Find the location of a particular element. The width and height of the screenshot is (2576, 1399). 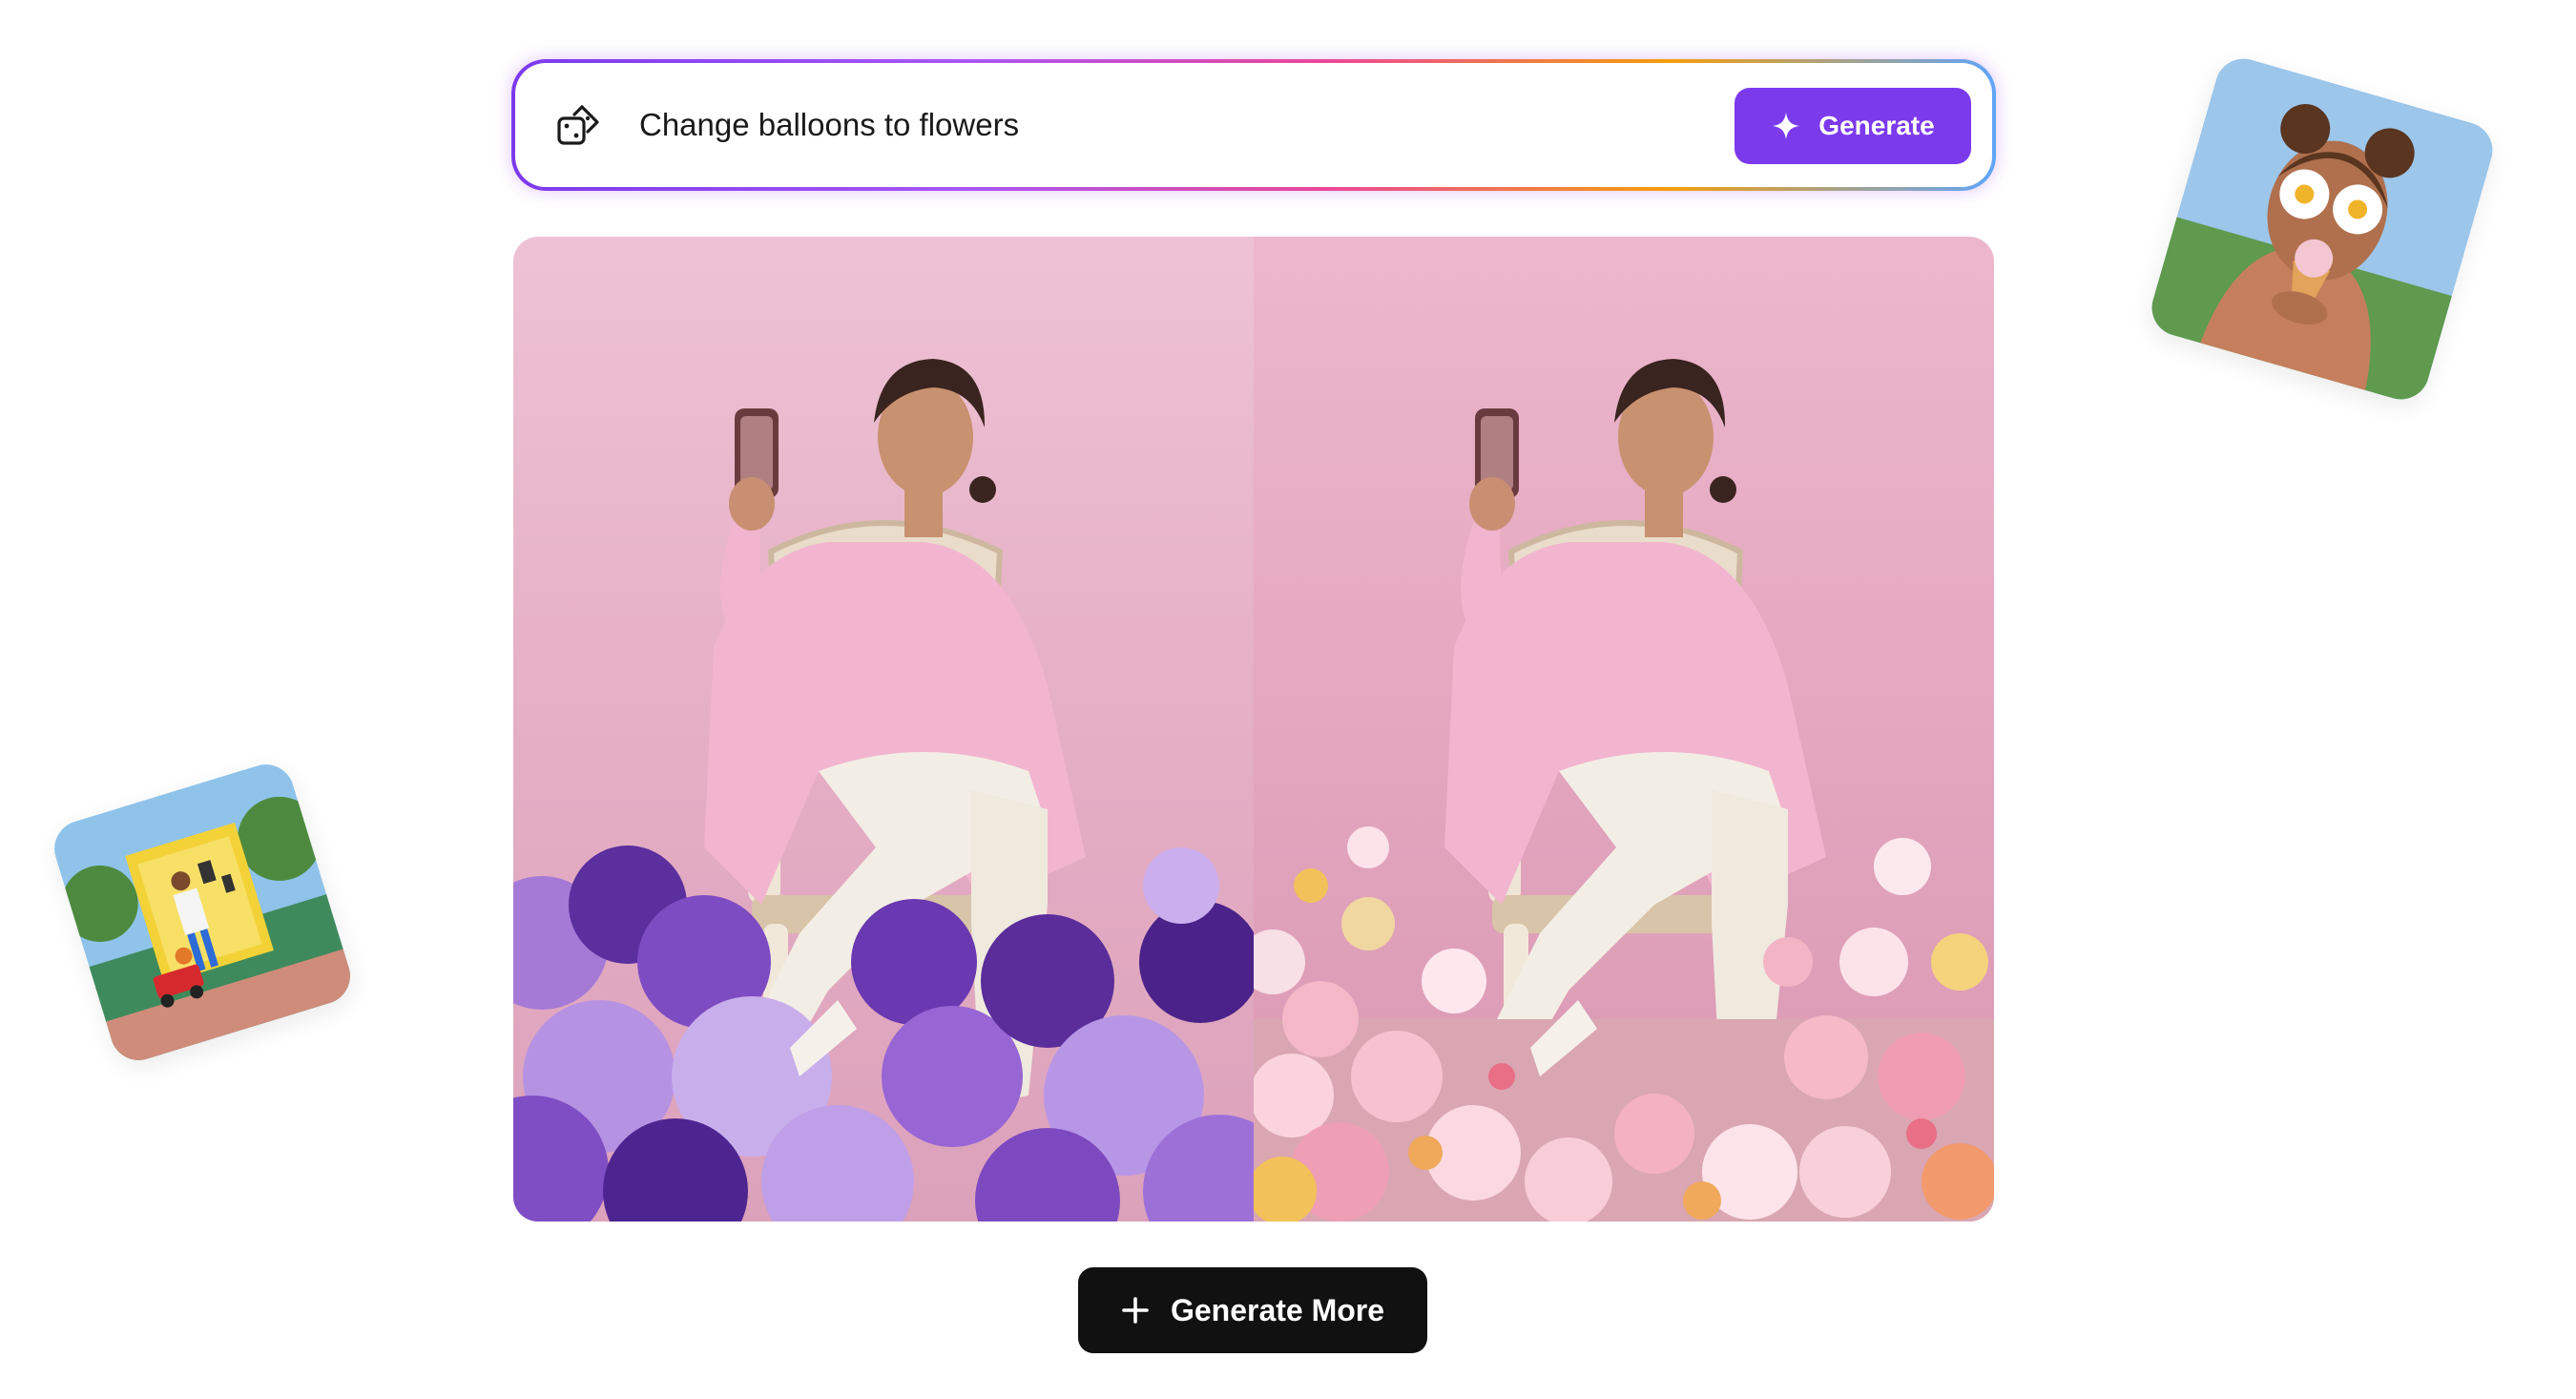

example-thumbnail-daisy is located at coordinates (2322, 229).